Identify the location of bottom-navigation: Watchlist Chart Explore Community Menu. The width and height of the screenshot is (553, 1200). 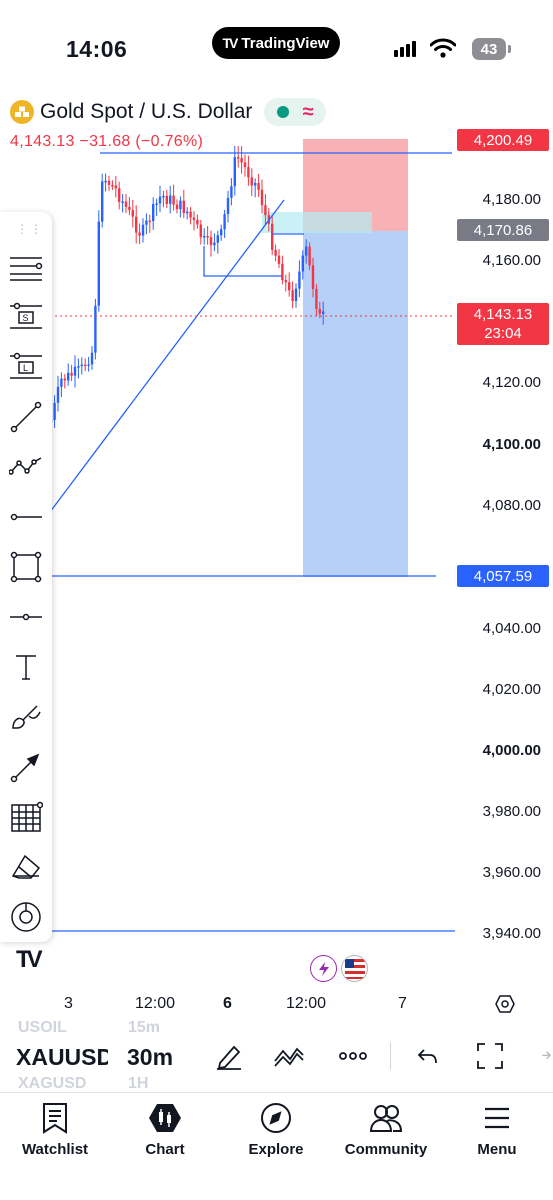
(276, 1146).